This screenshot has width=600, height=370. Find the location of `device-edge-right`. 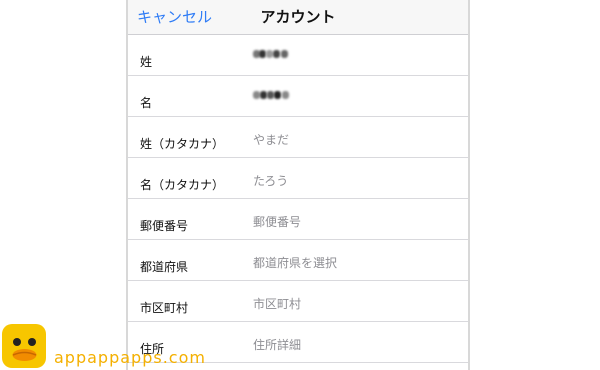

device-edge-right is located at coordinates (469, 185).